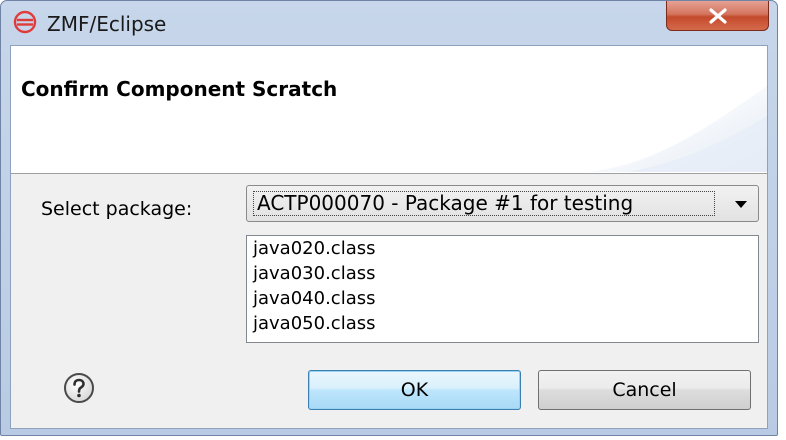 This screenshot has height=440, width=786. I want to click on zmf-logo-icon, so click(25, 22).